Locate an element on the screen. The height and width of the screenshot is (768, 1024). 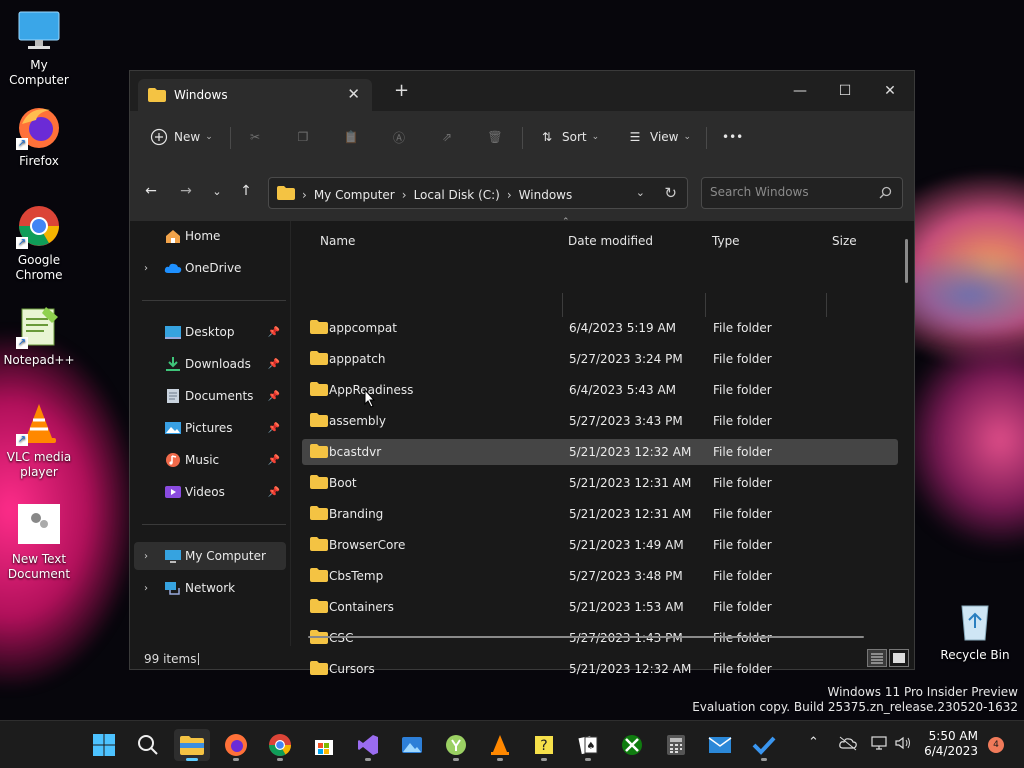
taskbar-mail is located at coordinates (720, 745).